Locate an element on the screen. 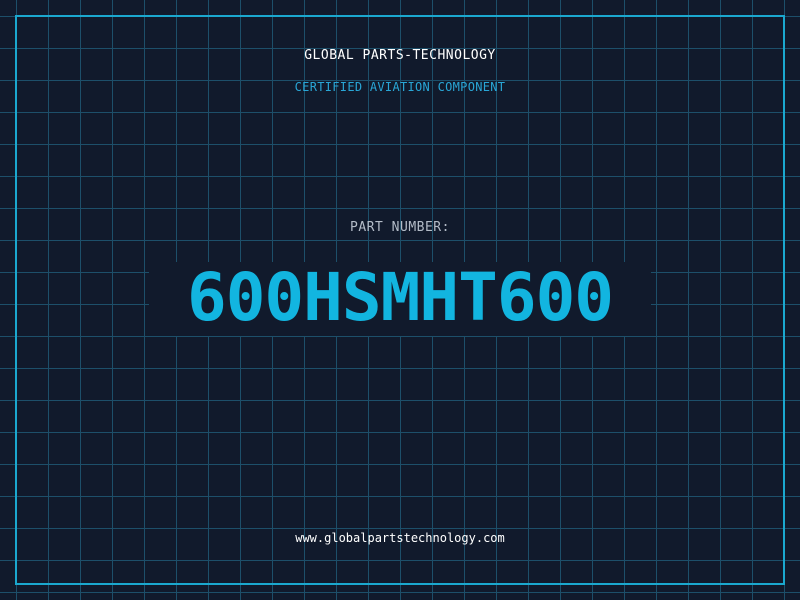 This screenshot has height=600, width=800. company-name: GLOBAL PARTS-TECHNOLOGY is located at coordinates (400, 55).